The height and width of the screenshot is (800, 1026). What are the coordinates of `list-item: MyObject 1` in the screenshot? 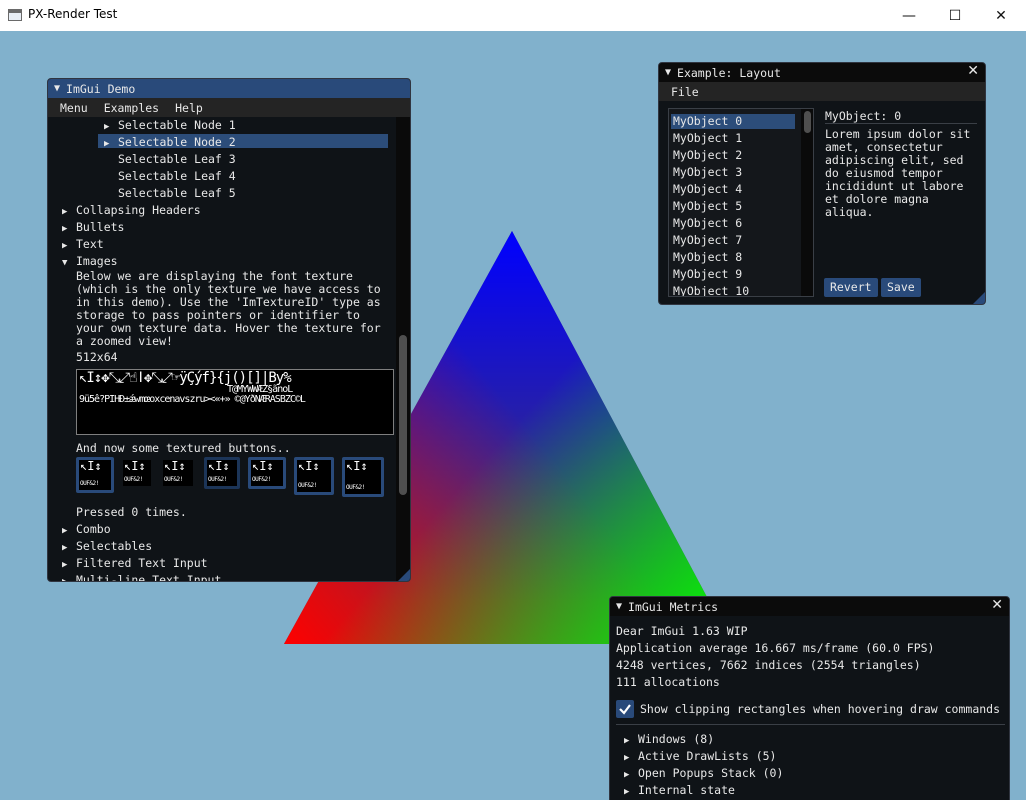 It's located at (707, 138).